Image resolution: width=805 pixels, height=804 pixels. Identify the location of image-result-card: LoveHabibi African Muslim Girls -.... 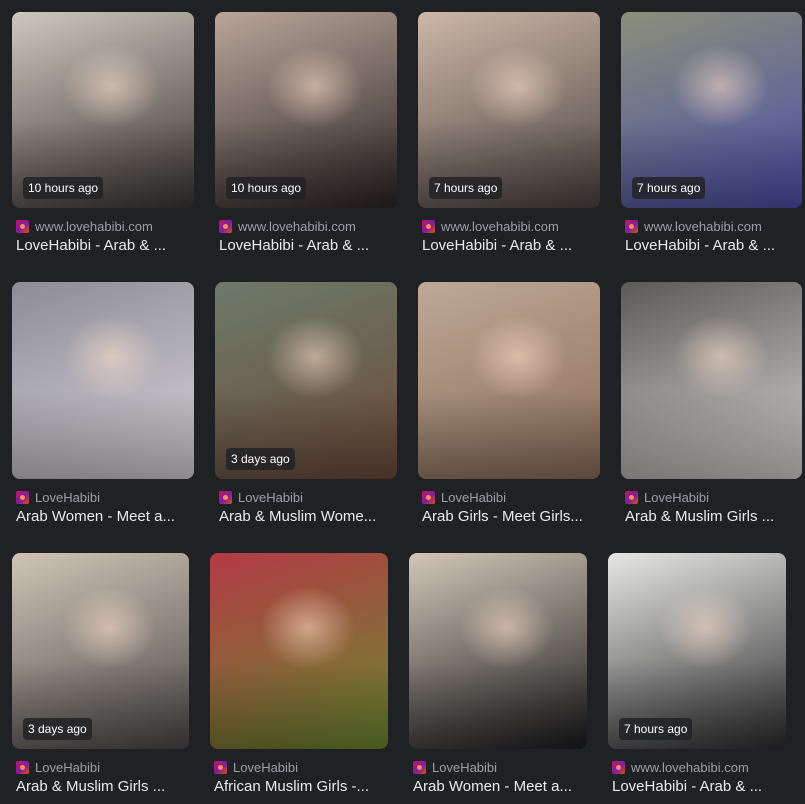
(299, 678).